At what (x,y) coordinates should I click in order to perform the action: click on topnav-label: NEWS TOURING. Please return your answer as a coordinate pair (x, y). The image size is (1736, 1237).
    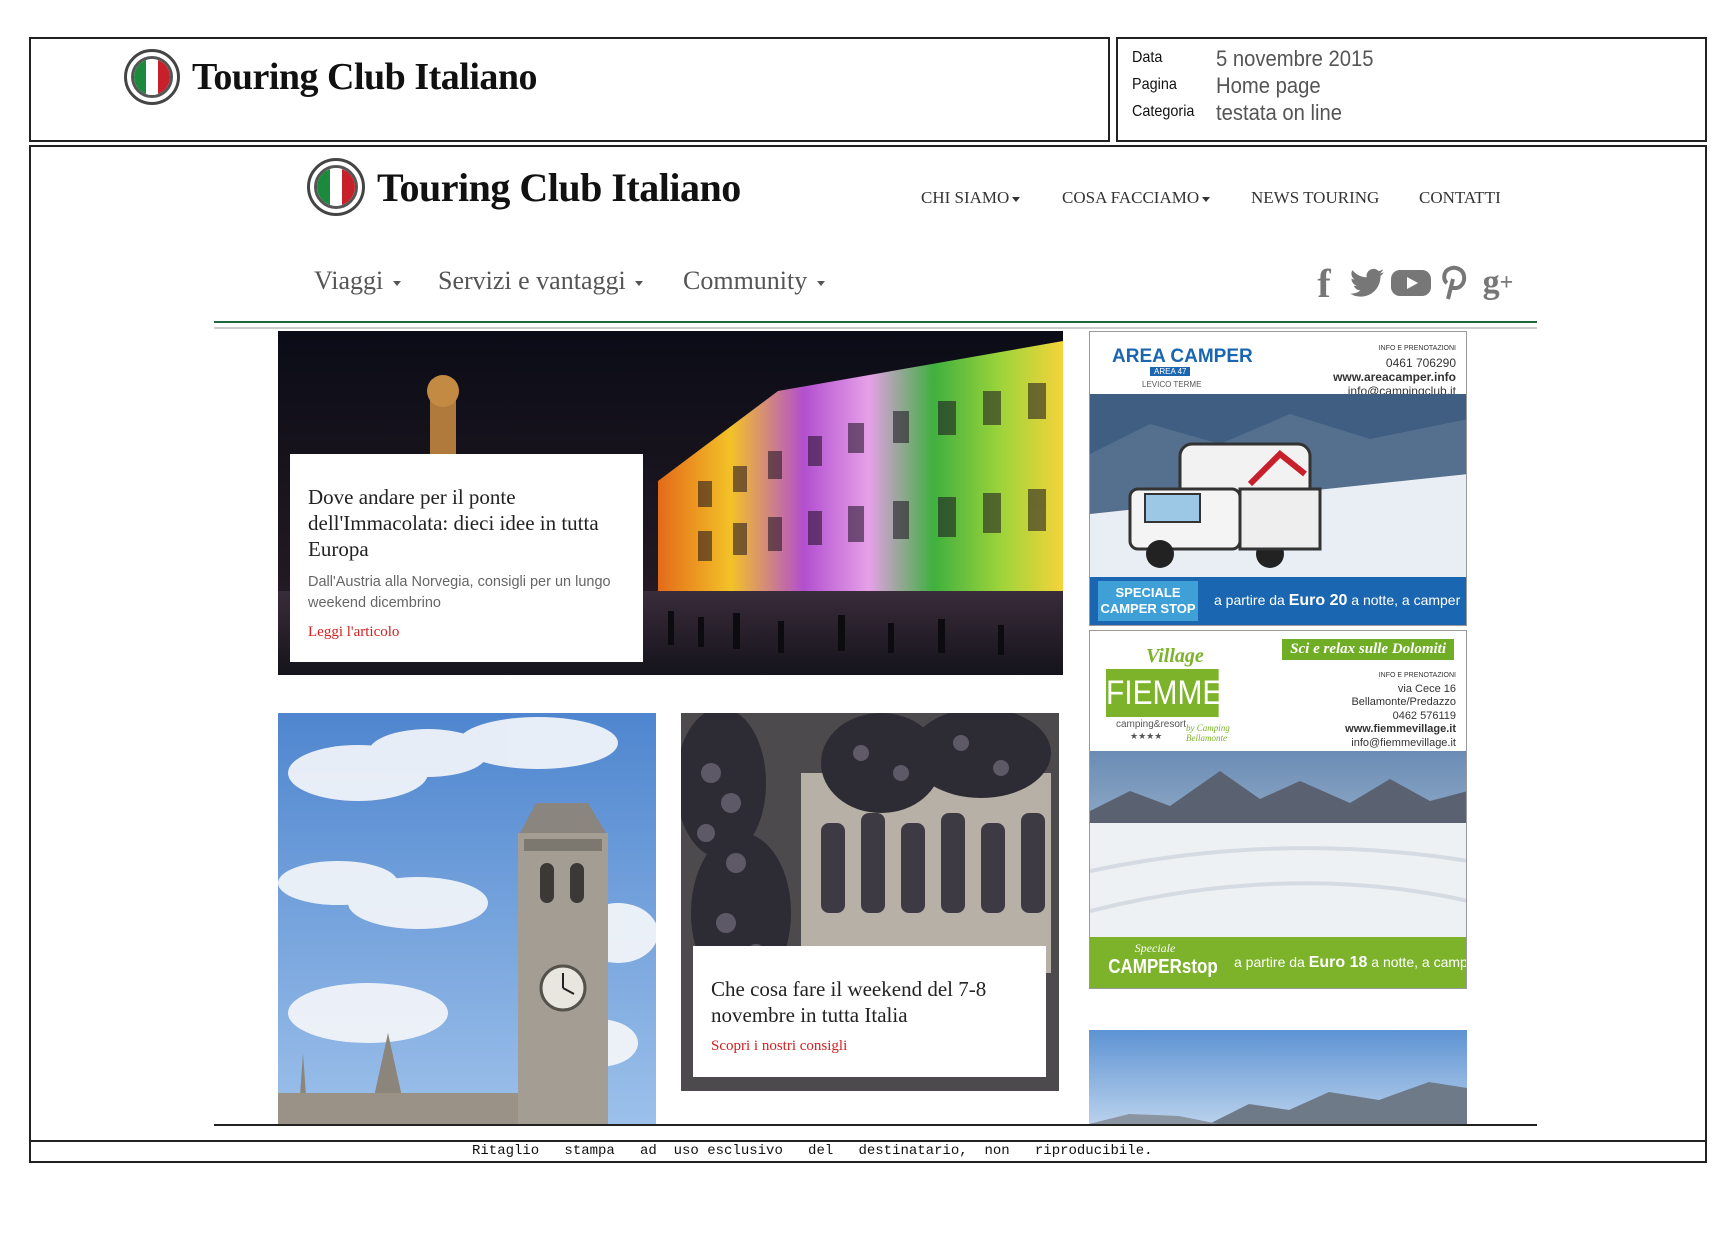
    Looking at the image, I should click on (1315, 197).